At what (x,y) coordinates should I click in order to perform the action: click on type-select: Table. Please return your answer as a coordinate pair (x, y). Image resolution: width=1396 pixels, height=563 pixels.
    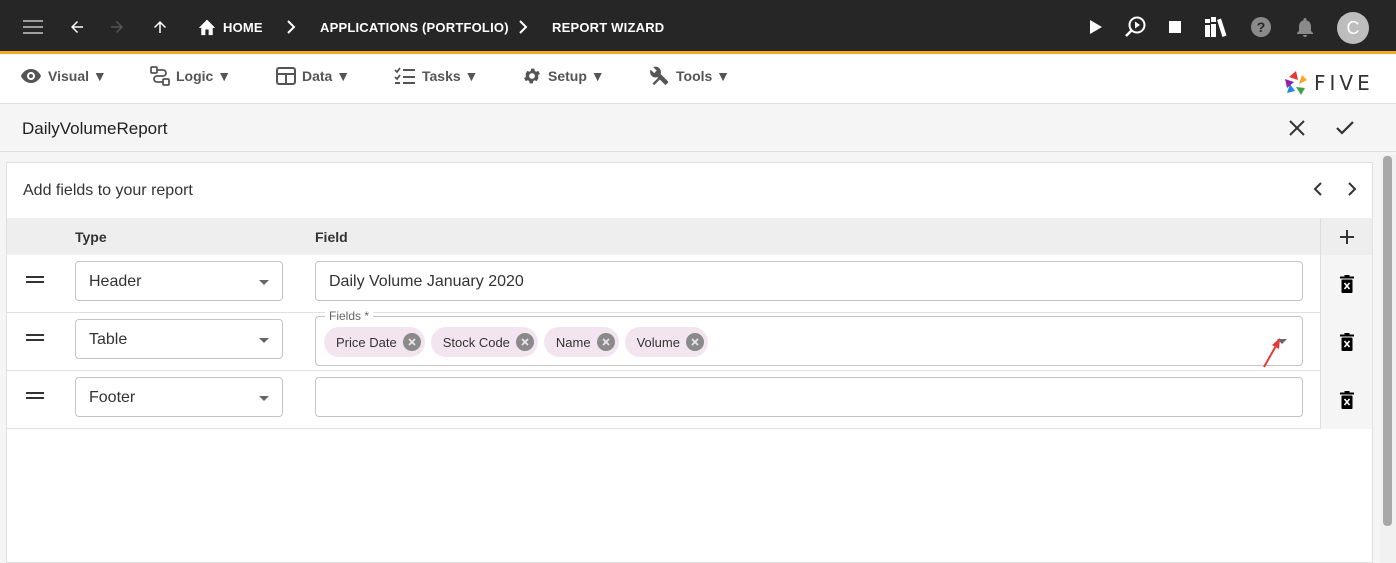
    Looking at the image, I should click on (179, 339).